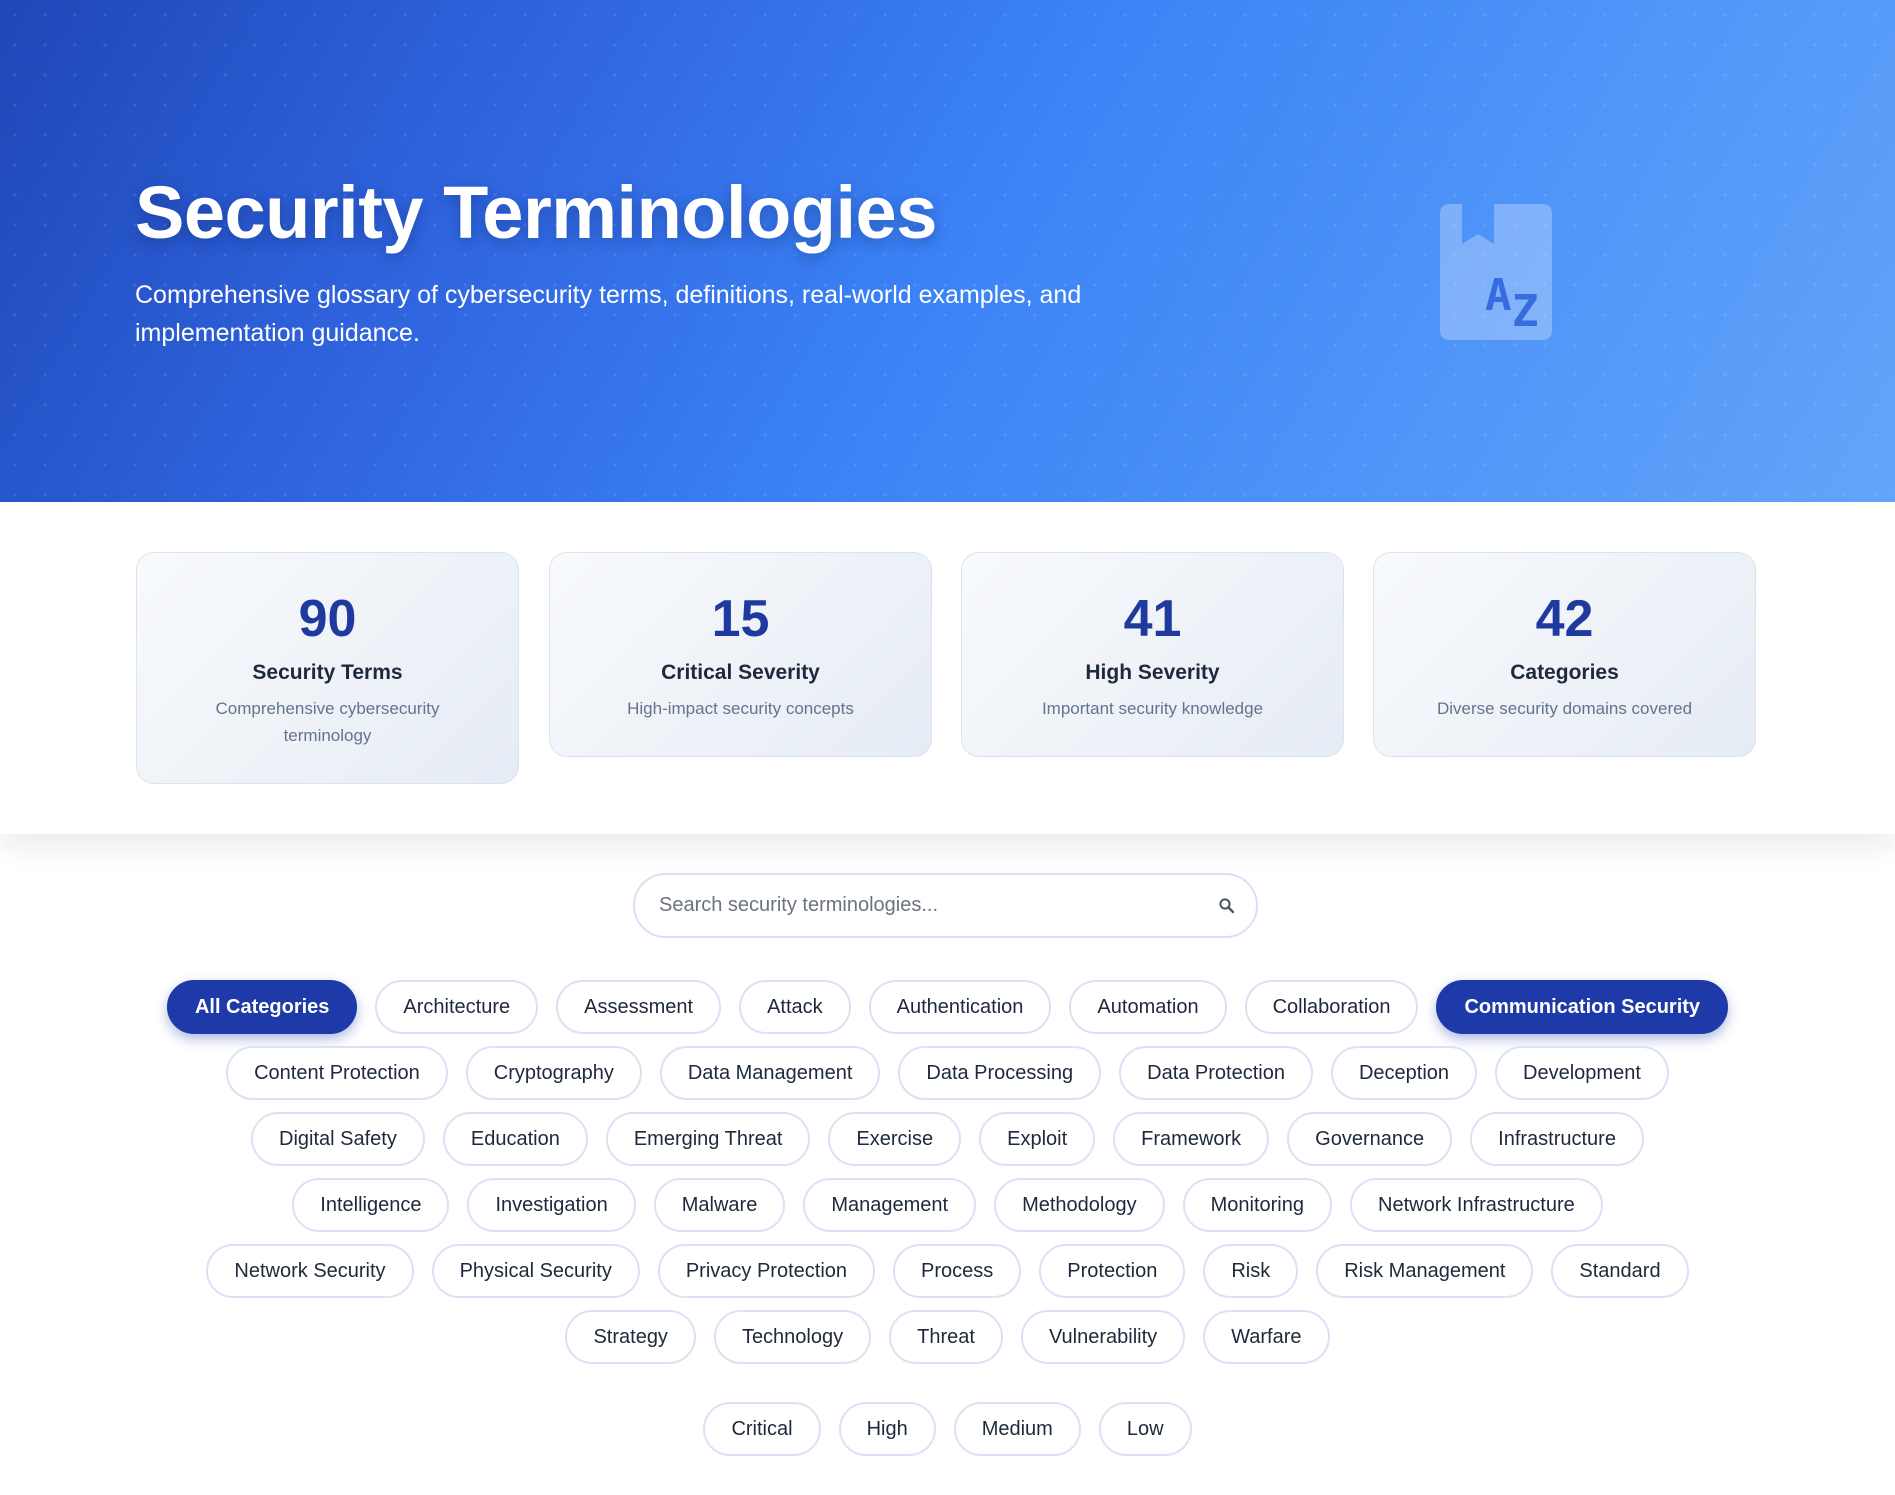  I want to click on category-chip: Strategy, so click(630, 1337).